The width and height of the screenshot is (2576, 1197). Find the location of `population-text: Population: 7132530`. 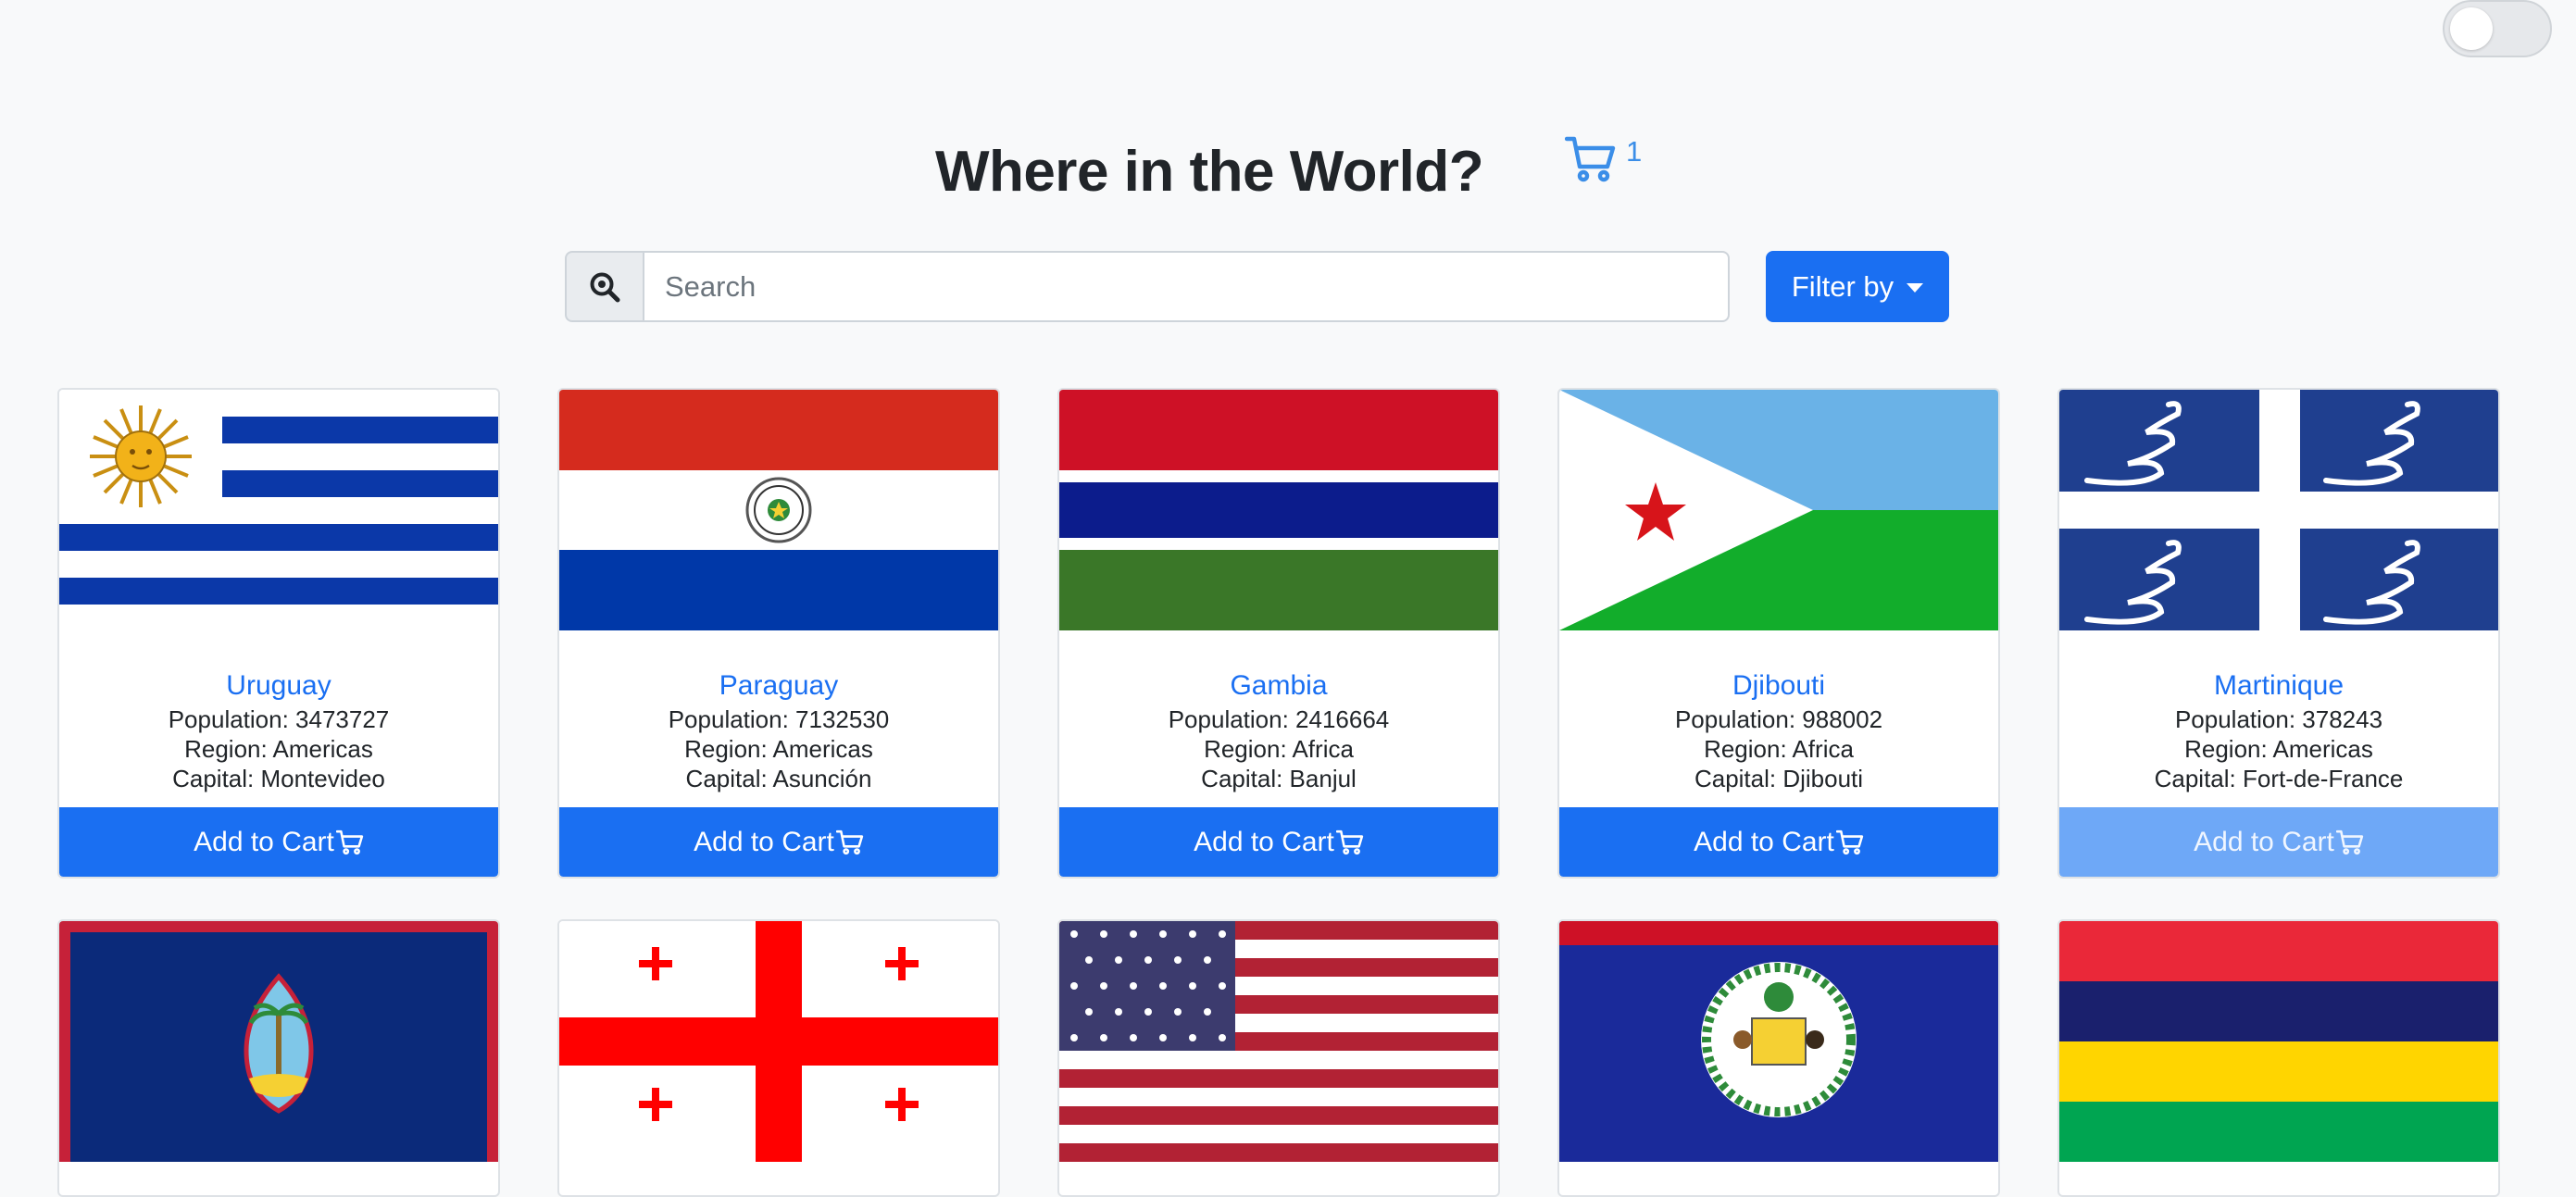

population-text: Population: 7132530 is located at coordinates (779, 719).